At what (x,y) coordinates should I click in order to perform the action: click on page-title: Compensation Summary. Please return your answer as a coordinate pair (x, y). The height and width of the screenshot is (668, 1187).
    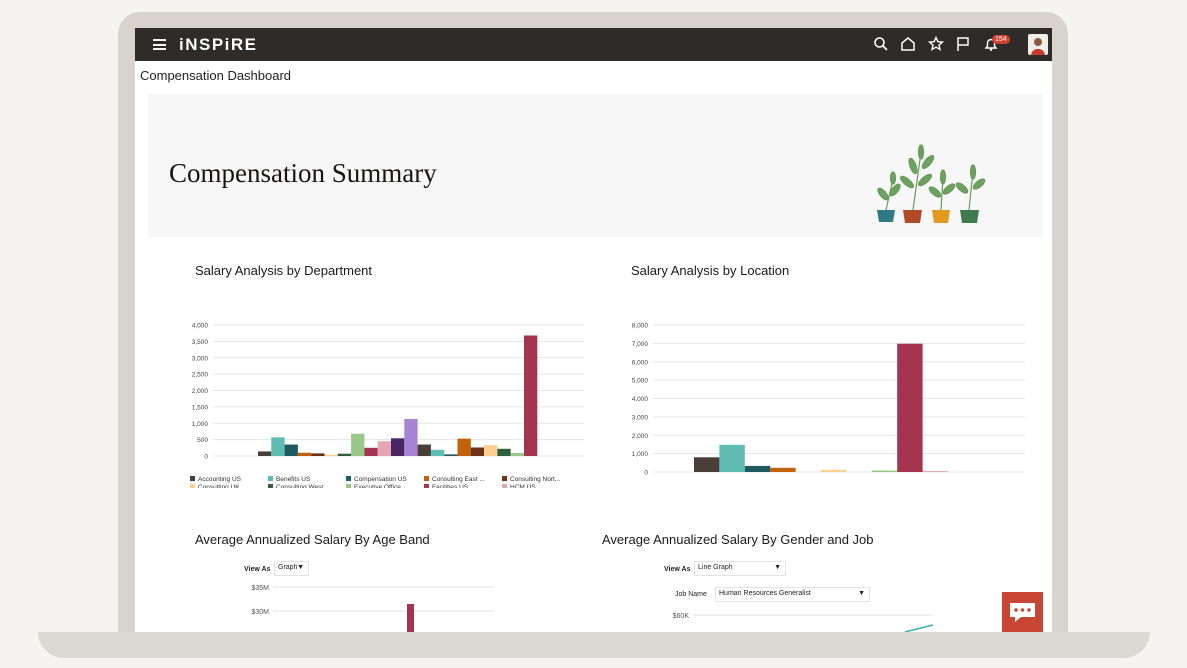
    Looking at the image, I should click on (303, 173).